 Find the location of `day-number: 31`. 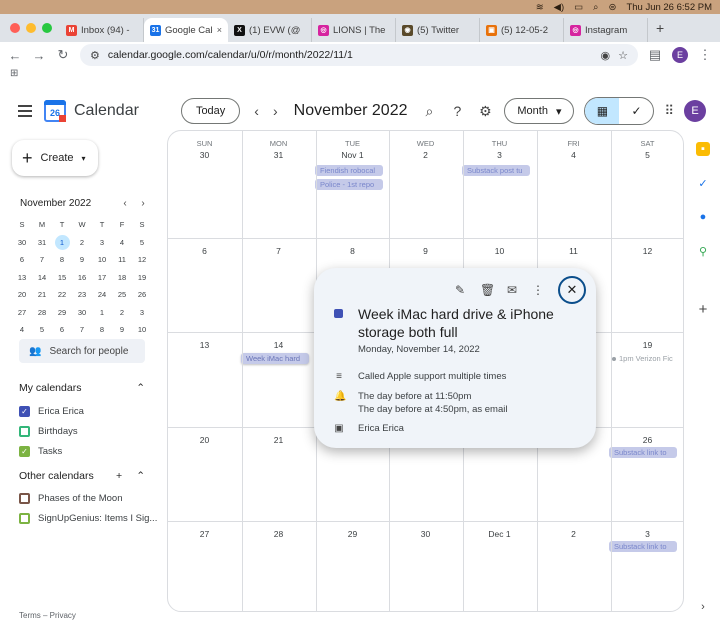

day-number: 31 is located at coordinates (278, 155).